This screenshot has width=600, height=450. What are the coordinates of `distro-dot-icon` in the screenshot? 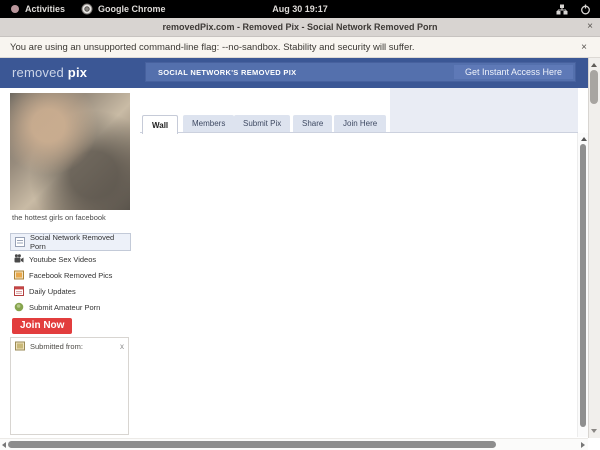 It's located at (15, 9).